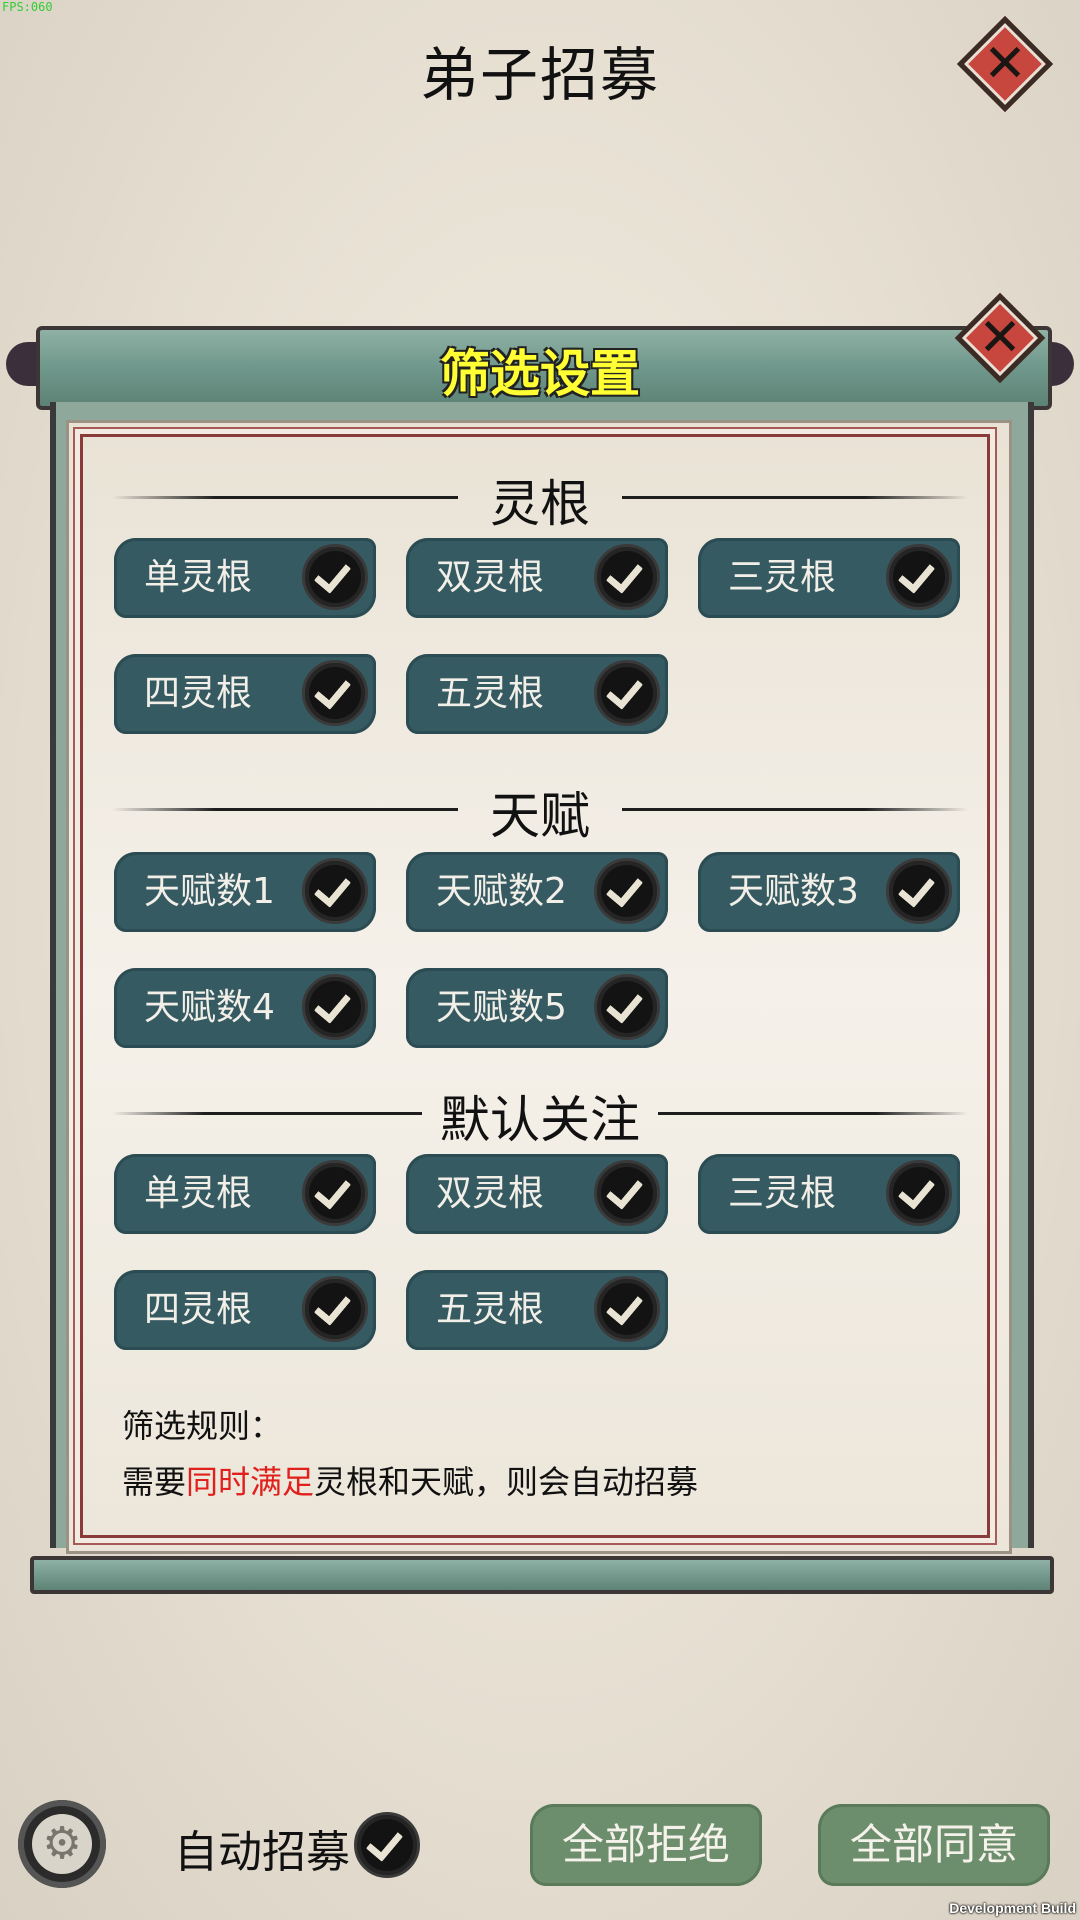 The width and height of the screenshot is (1080, 1920). What do you see at coordinates (154, 1482) in the screenshot?
I see `rules-prefix: 需要` at bounding box center [154, 1482].